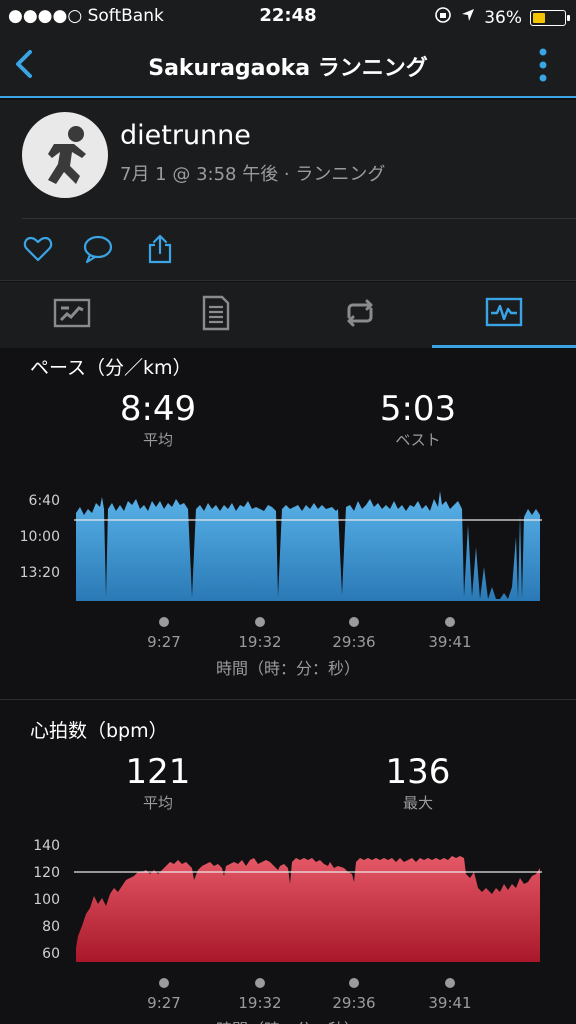  Describe the element at coordinates (46, 873) in the screenshot. I see `hr-y-tick: 120` at that location.